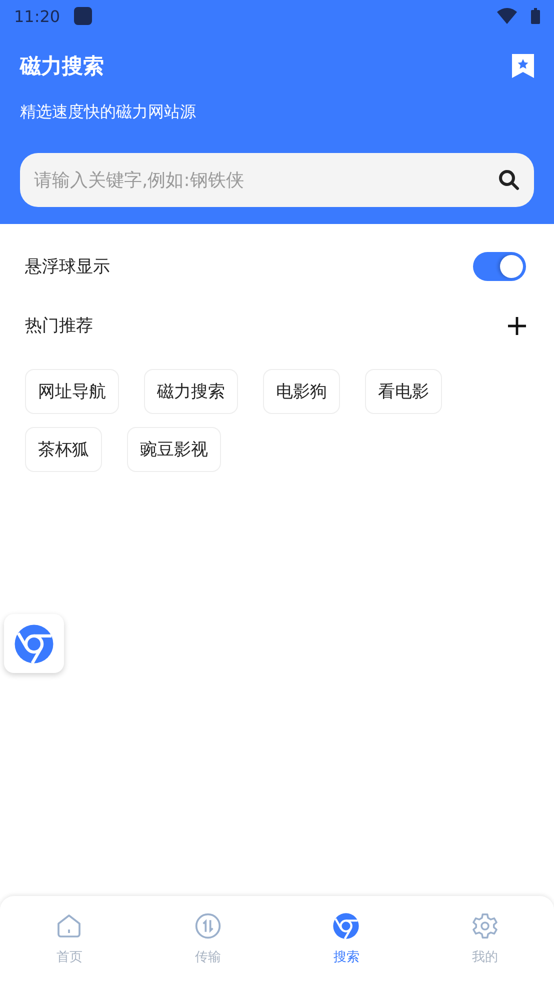  Describe the element at coordinates (108, 112) in the screenshot. I see `page-subtitle: 精选速度快的磁力网站源` at that location.